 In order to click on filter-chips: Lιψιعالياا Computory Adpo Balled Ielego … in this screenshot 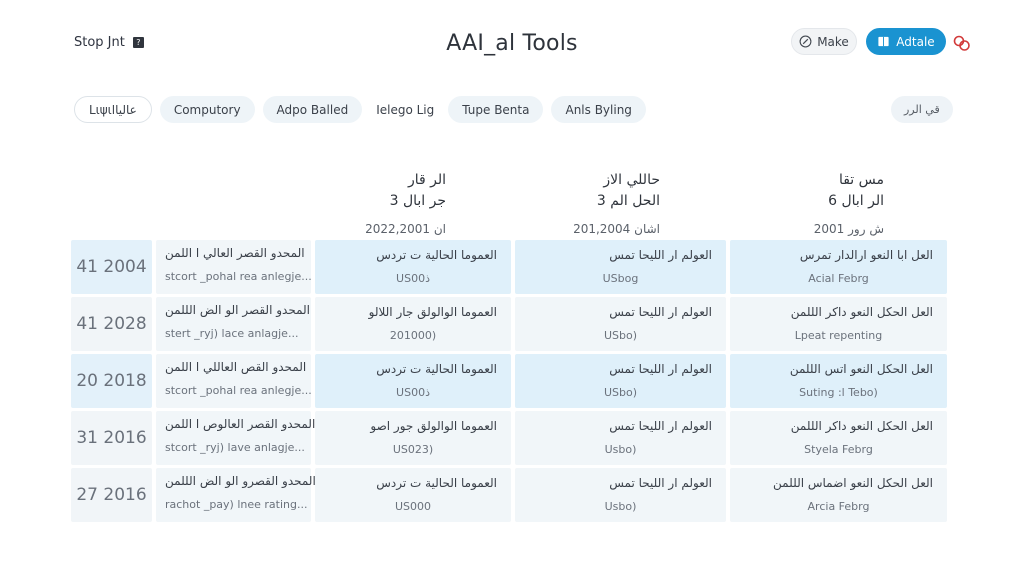, I will do `click(360, 109)`.